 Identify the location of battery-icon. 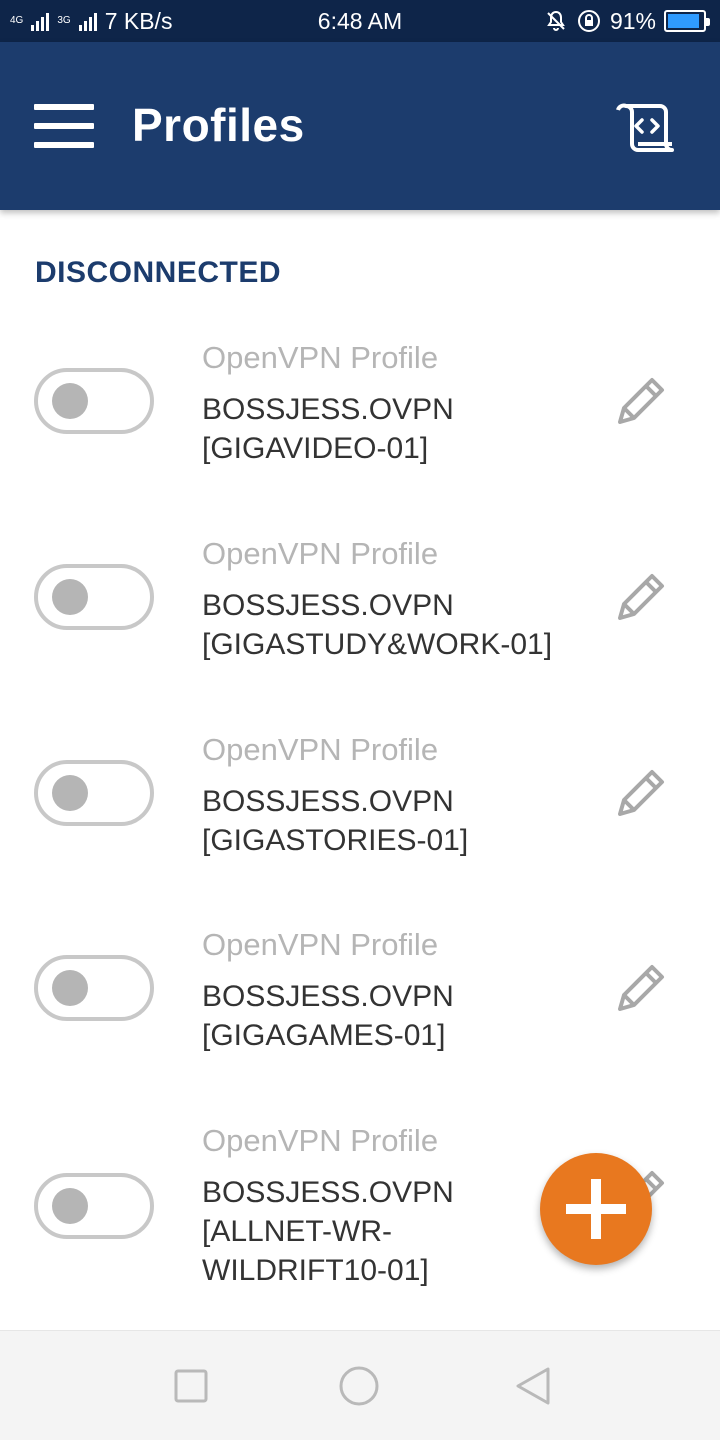
(687, 21).